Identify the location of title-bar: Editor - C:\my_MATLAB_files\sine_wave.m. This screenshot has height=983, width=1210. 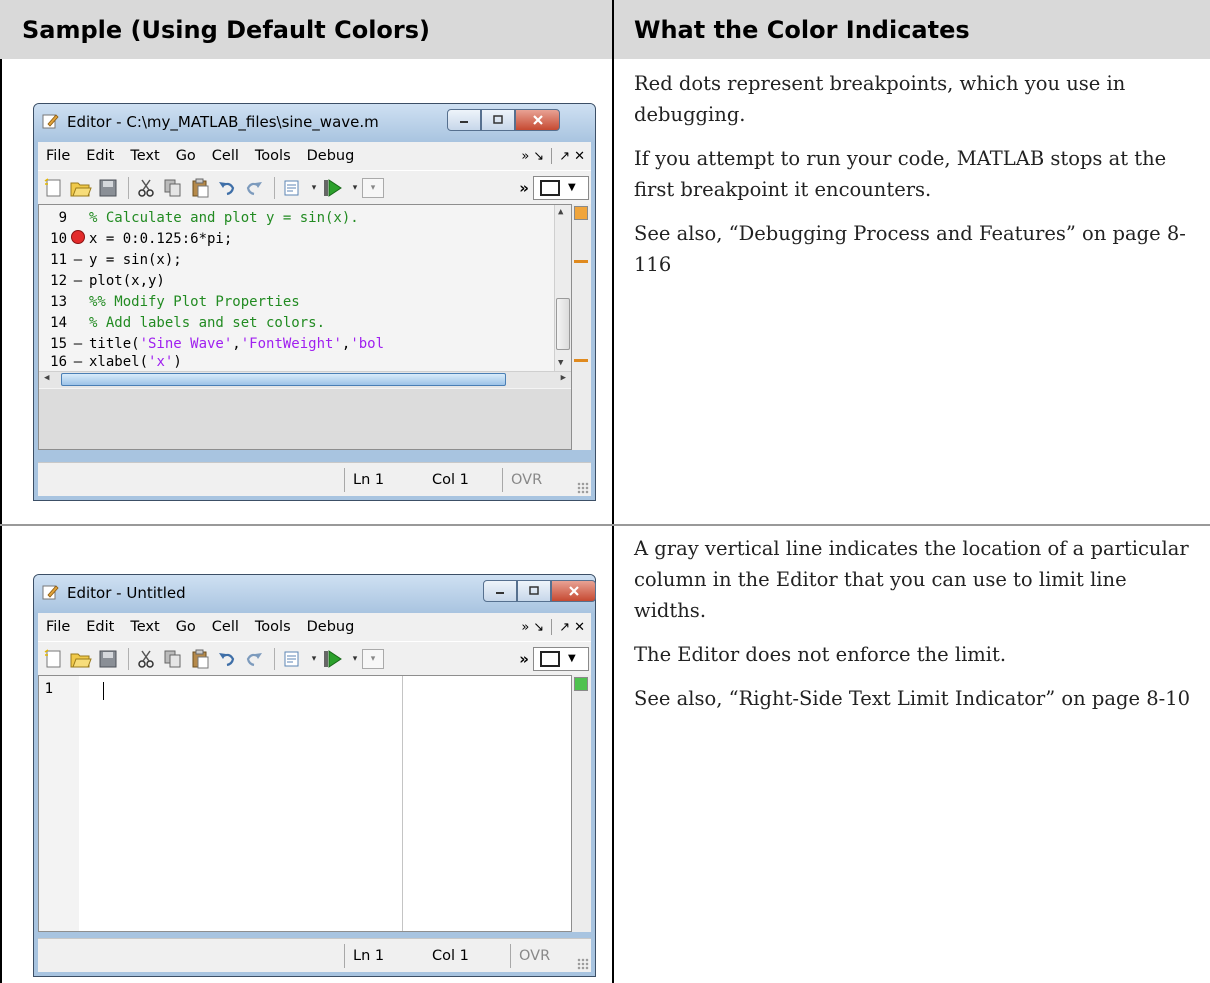
(314, 123).